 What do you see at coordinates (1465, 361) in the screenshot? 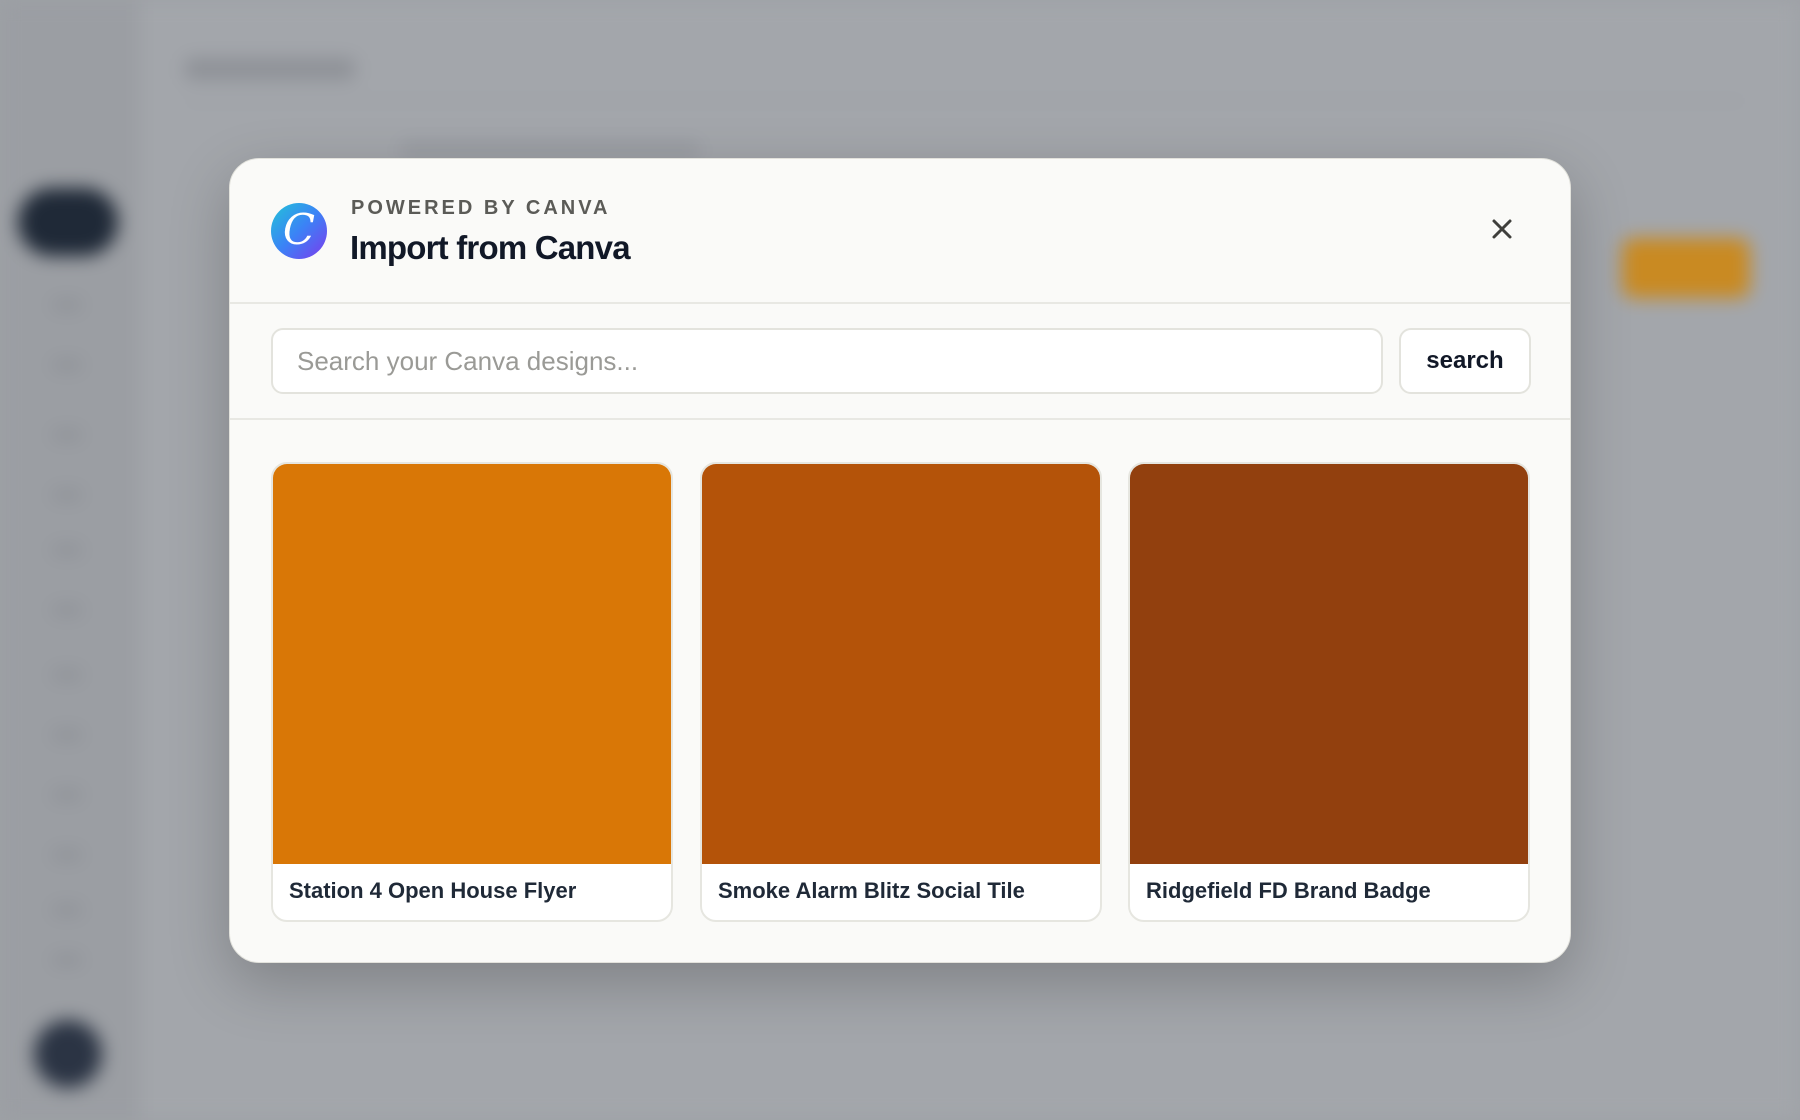
I see `search-button: search` at bounding box center [1465, 361].